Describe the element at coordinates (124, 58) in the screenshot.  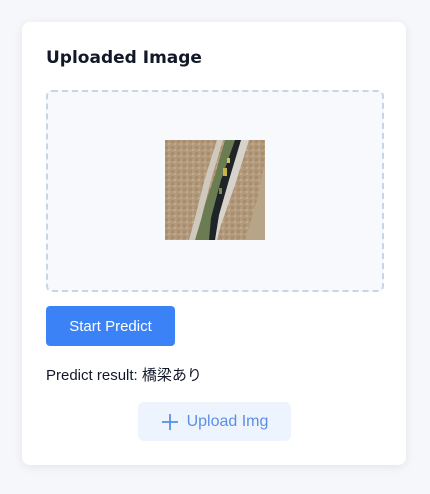
I see `card-title: Uploaded Image` at that location.